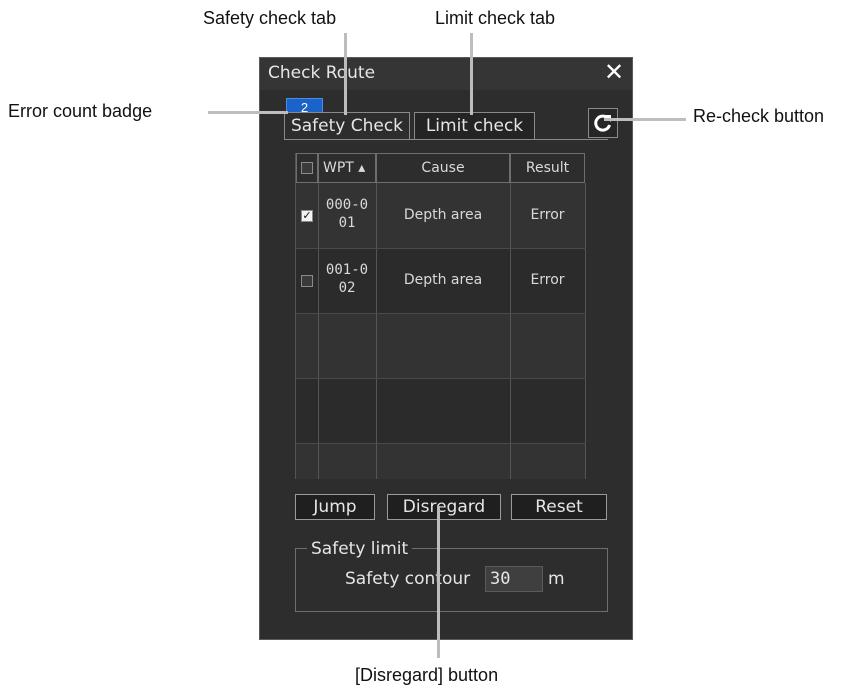  Describe the element at coordinates (307, 281) in the screenshot. I see `row-checkbox` at that location.